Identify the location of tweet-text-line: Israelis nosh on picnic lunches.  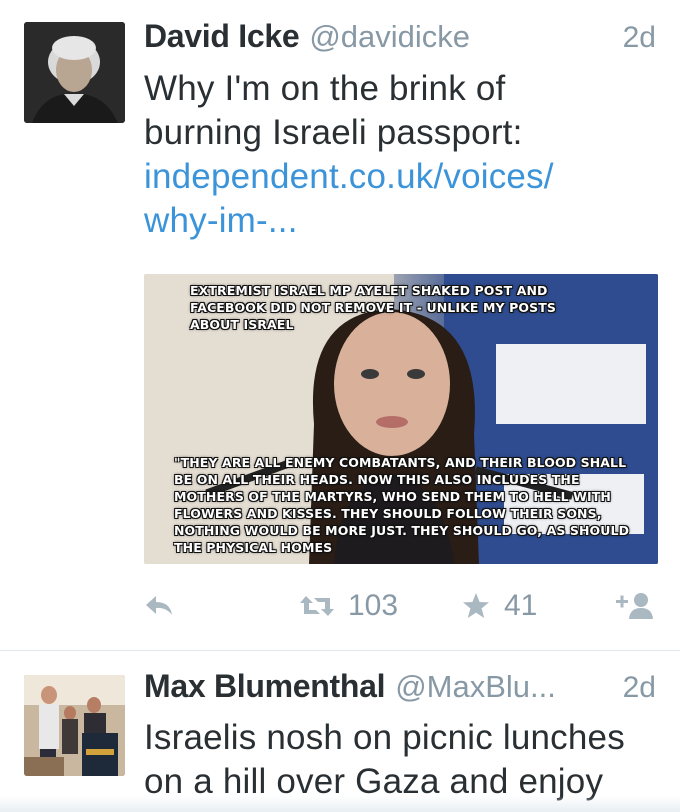
(384, 737).